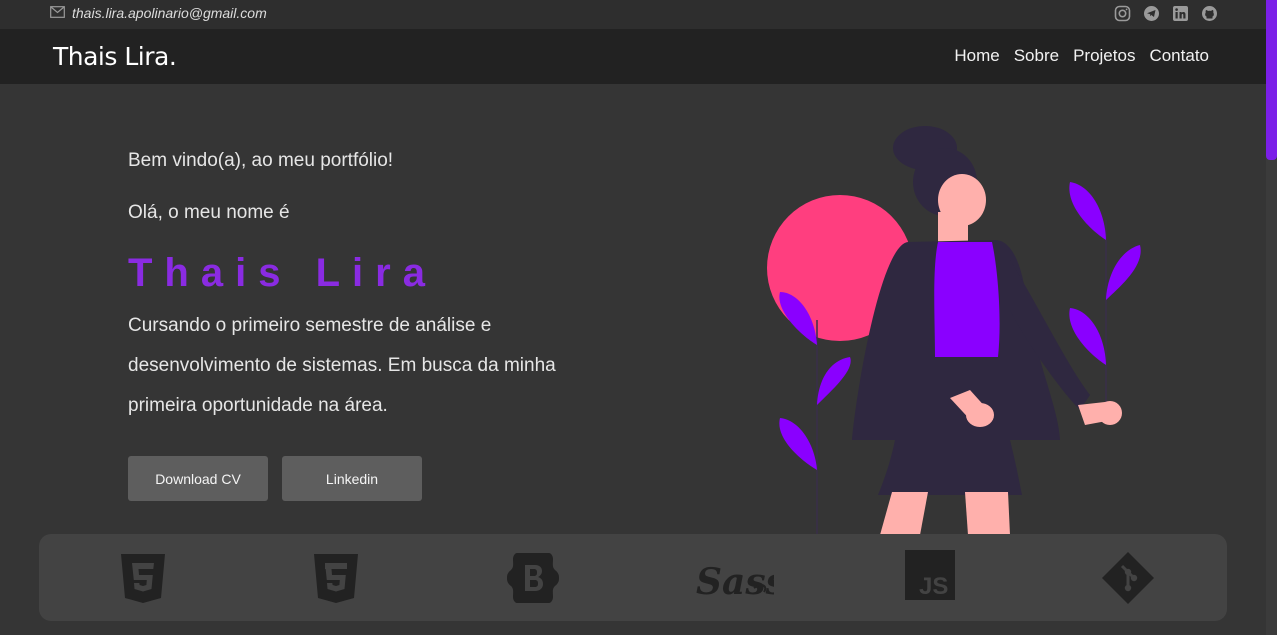 The height and width of the screenshot is (635, 1277). Describe the element at coordinates (1104, 56) in the screenshot. I see `nav-link-projetos: Projetos` at that location.